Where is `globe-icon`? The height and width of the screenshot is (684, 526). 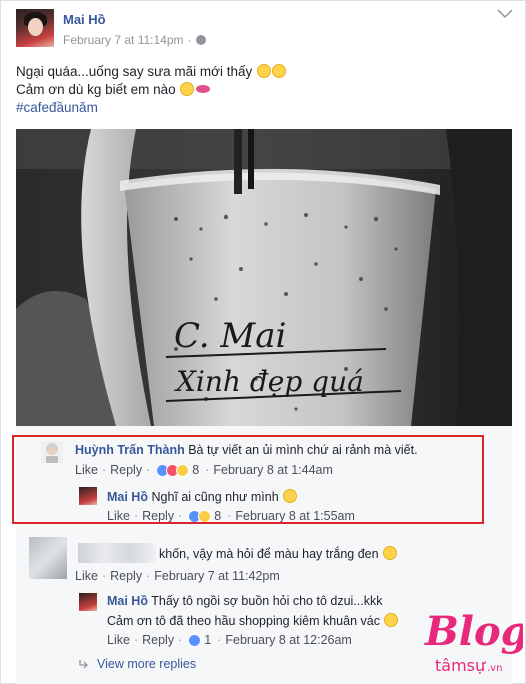
globe-icon is located at coordinates (200, 40).